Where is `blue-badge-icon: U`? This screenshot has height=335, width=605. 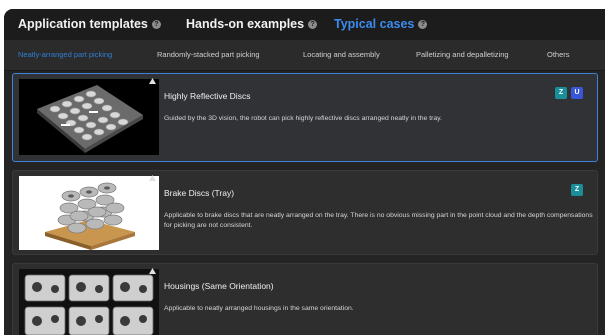
blue-badge-icon: U is located at coordinates (577, 93).